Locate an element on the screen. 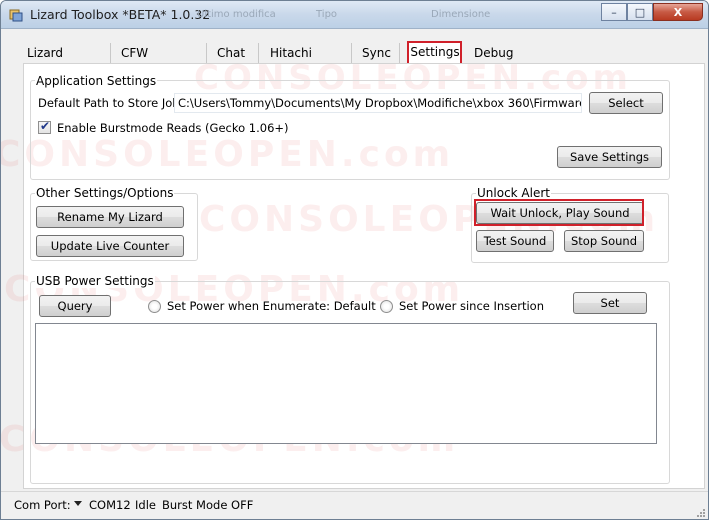 This screenshot has width=709, height=520. tab-debug: Debug is located at coordinates (493, 53).